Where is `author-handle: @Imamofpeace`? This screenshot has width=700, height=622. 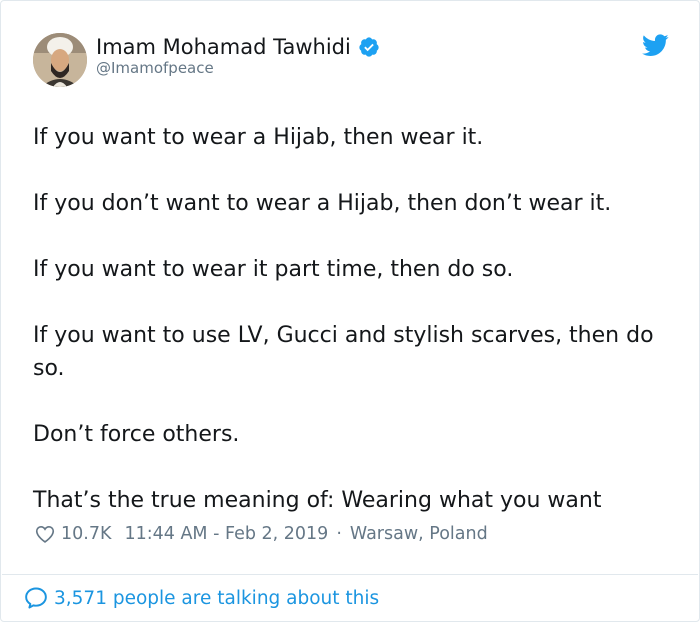 author-handle: @Imamofpeace is located at coordinates (155, 68).